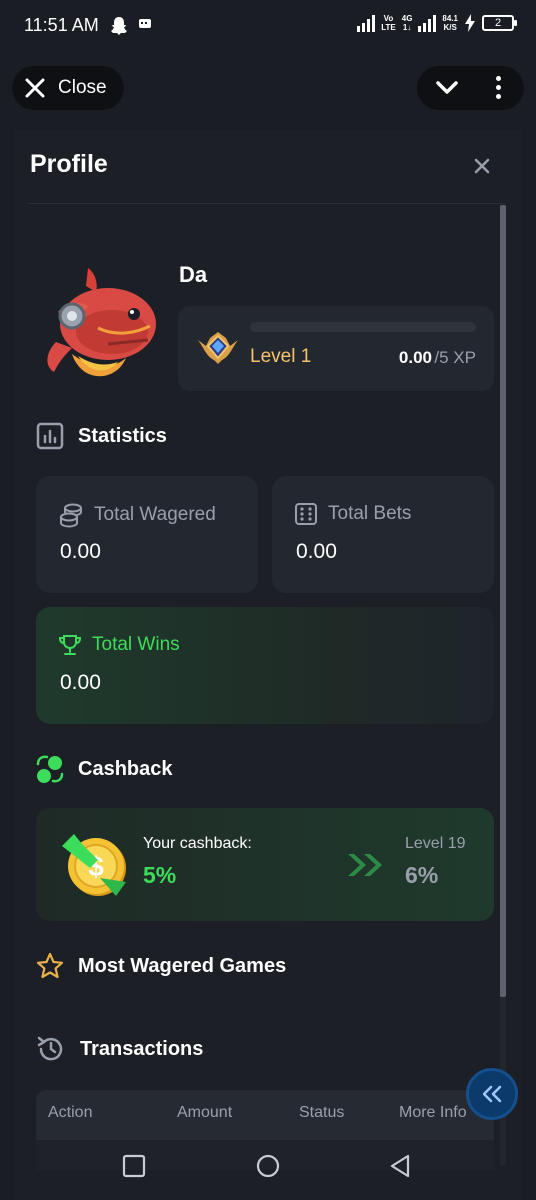 This screenshot has width=536, height=1200. What do you see at coordinates (197, 843) in the screenshot?
I see `your-cashback-label: Your cashback:` at bounding box center [197, 843].